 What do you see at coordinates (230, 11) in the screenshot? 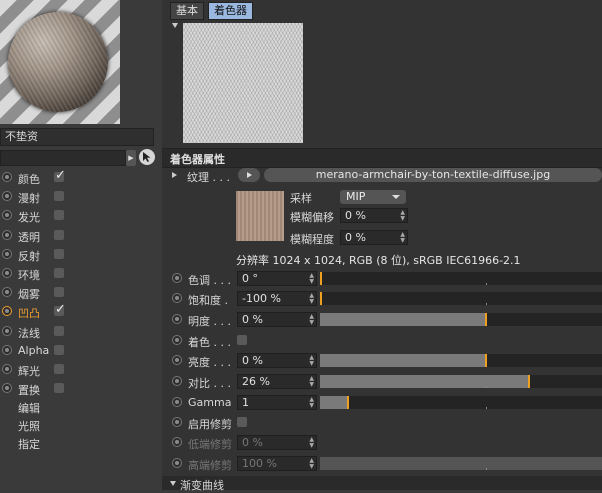
I see `tab-shader: 着色器` at bounding box center [230, 11].